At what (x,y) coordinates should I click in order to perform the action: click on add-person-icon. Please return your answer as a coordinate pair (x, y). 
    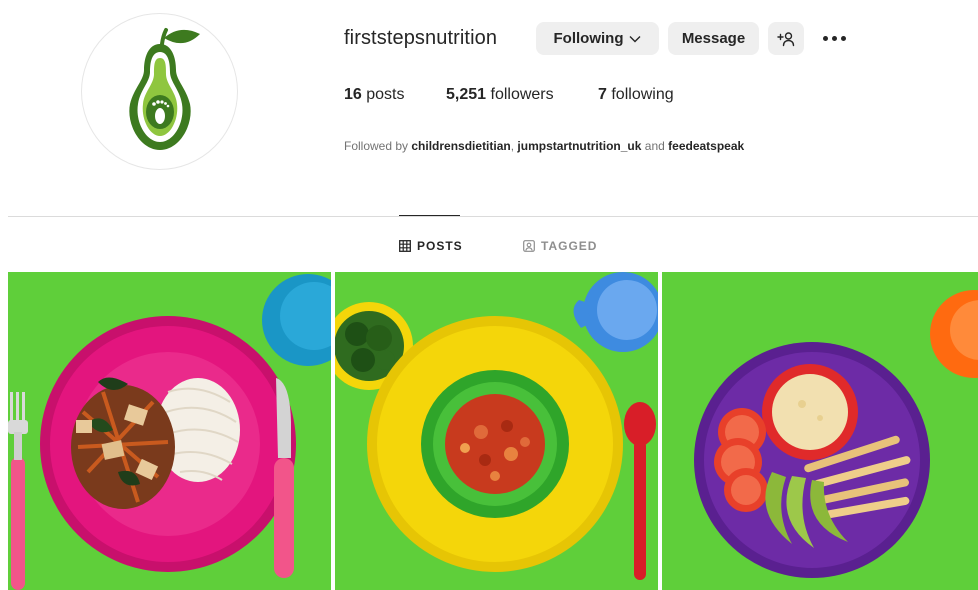
    Looking at the image, I should click on (786, 38).